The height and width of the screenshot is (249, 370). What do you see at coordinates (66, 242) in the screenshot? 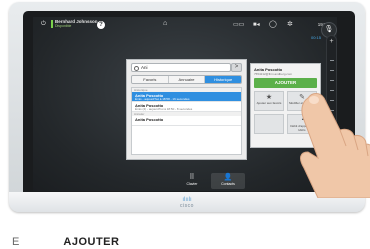
I see `caption: E AJOUTER` at bounding box center [66, 242].